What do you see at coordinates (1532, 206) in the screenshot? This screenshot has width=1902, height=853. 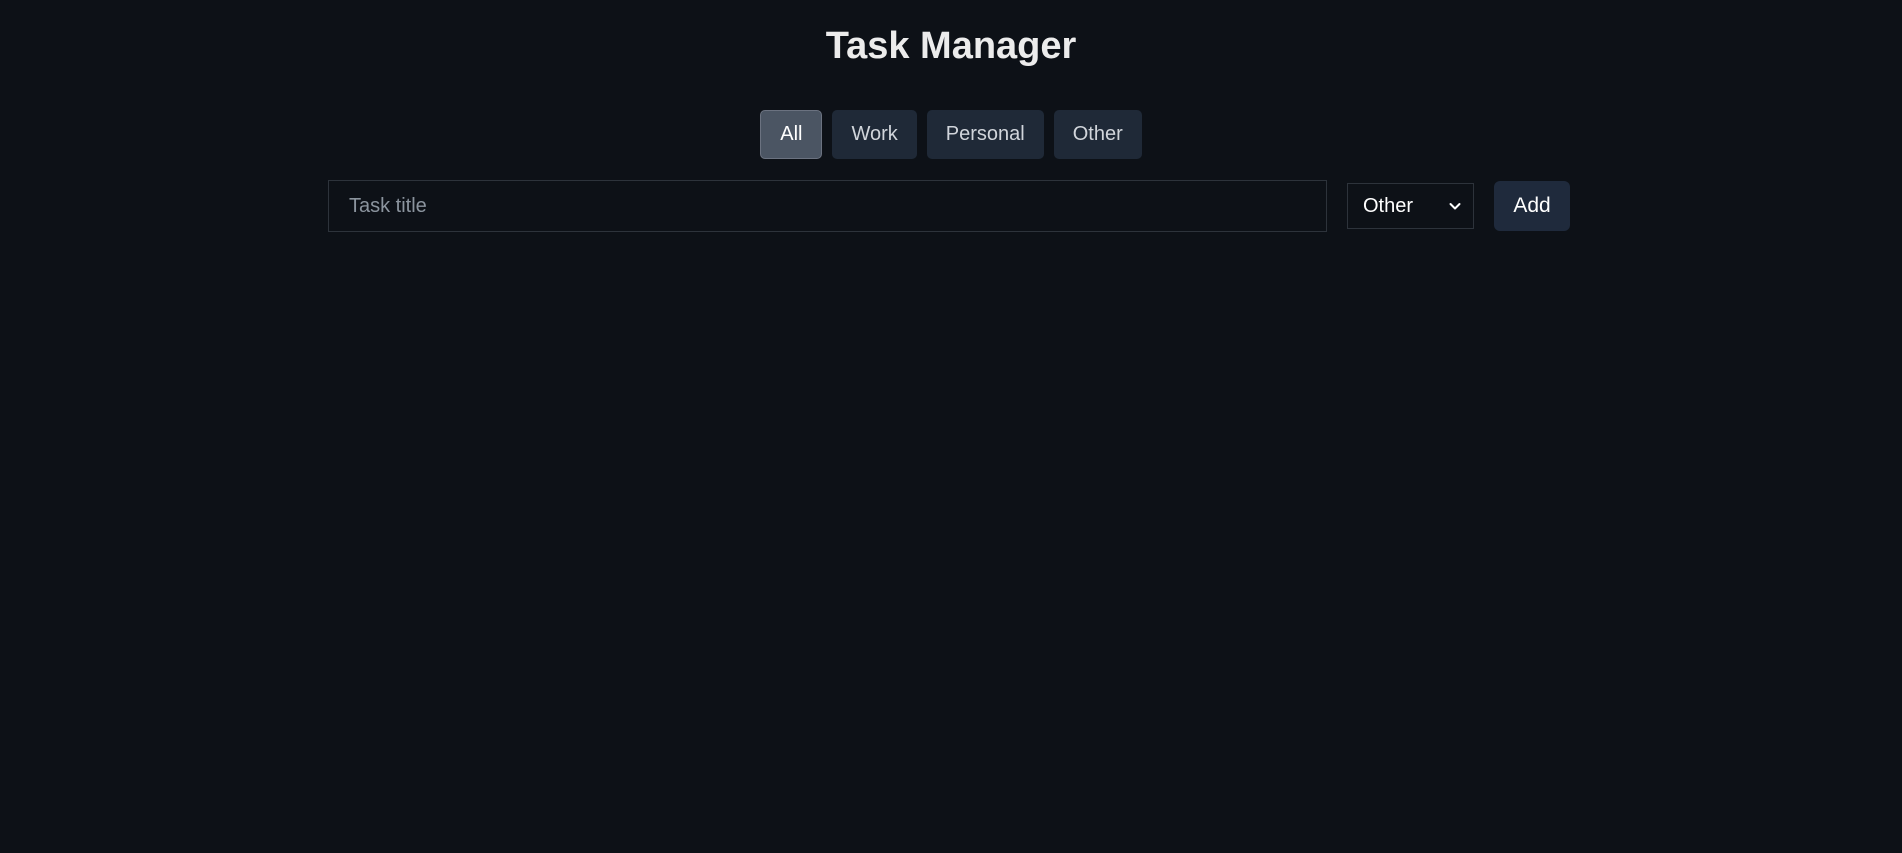 I see `add-task-button: Add` at bounding box center [1532, 206].